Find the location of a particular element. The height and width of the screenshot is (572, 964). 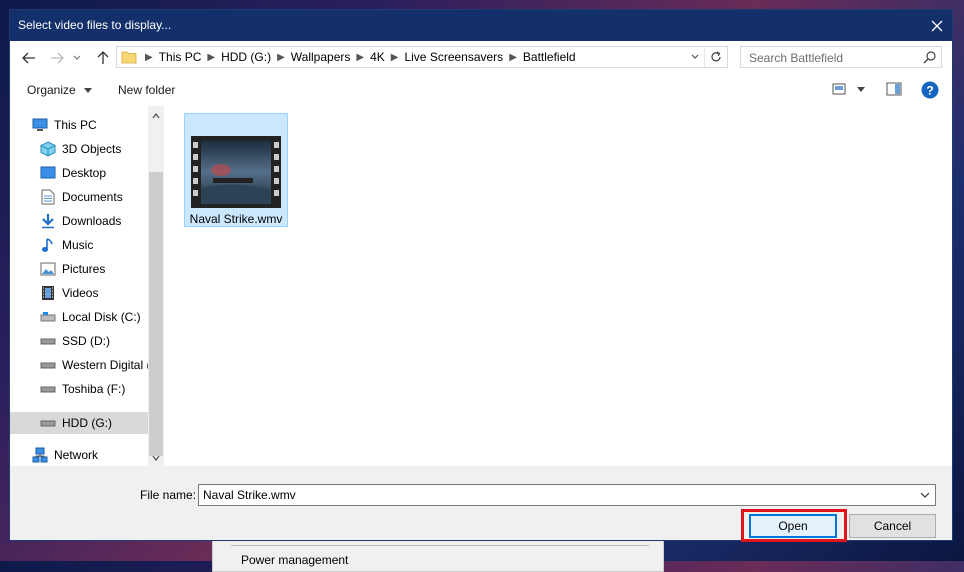

sidebar-item-desktop: Desktop is located at coordinates (94, 173).